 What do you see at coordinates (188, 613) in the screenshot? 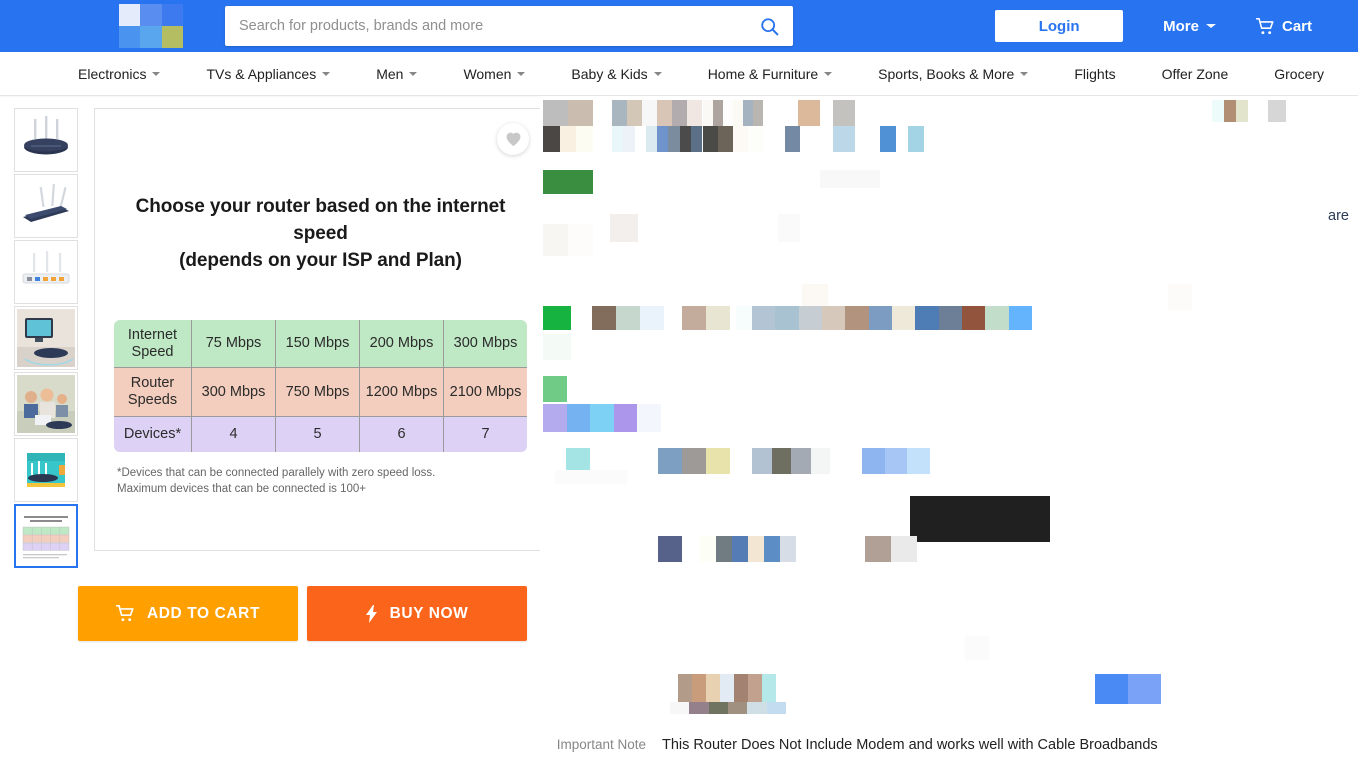
I see `add-to-cart-button: ADD TO CART` at bounding box center [188, 613].